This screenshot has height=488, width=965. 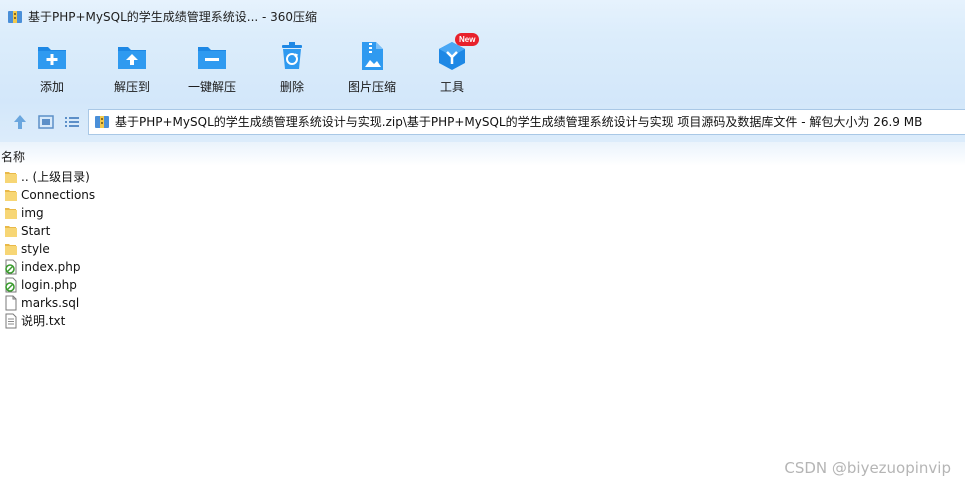 I want to click on text-file-icon, so click(x=11, y=321).